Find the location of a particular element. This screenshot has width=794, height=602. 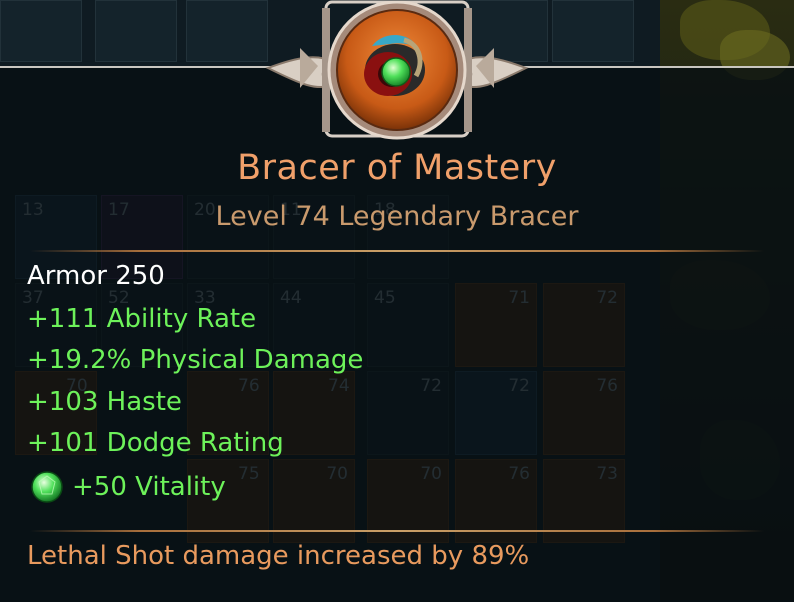

gem-socket-stat: +50 Vitality is located at coordinates (128, 487).